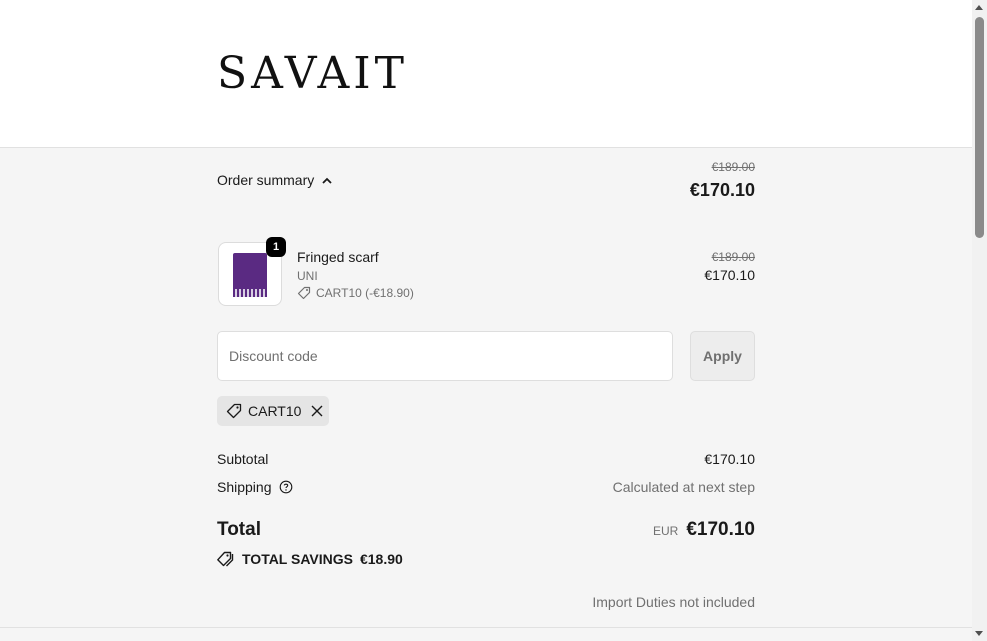  Describe the element at coordinates (486, 627) in the screenshot. I see `divider` at that location.